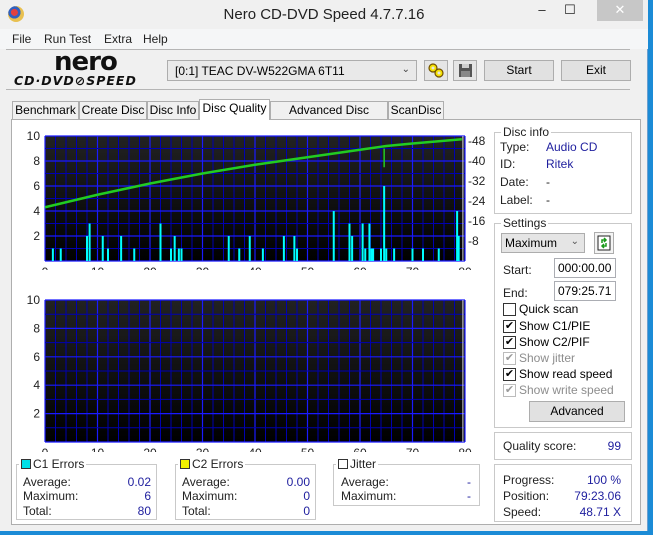 This screenshot has height=535, width=653. What do you see at coordinates (343, 464) in the screenshot?
I see `jitter-color-swatch` at bounding box center [343, 464].